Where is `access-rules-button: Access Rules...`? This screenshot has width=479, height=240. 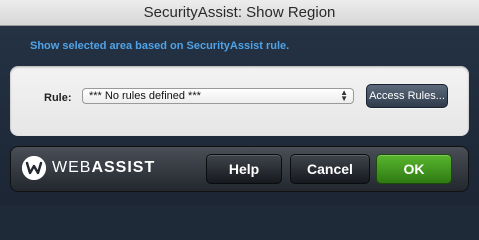
access-rules-button: Access Rules... is located at coordinates (407, 96).